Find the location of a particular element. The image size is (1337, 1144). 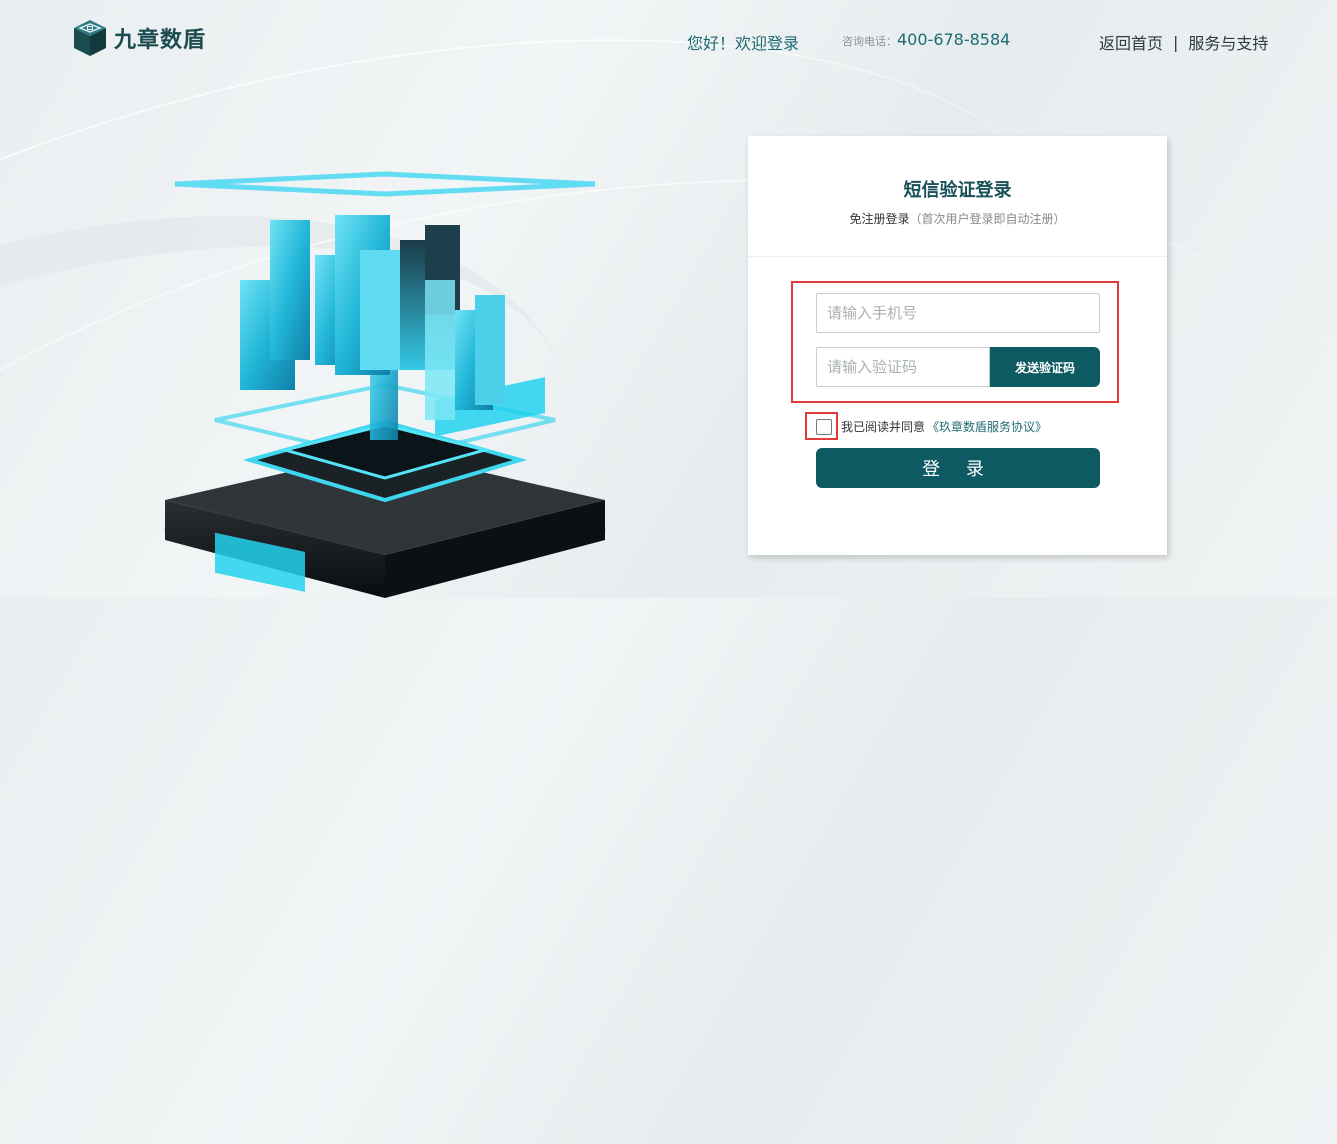

card-divider is located at coordinates (957, 256).